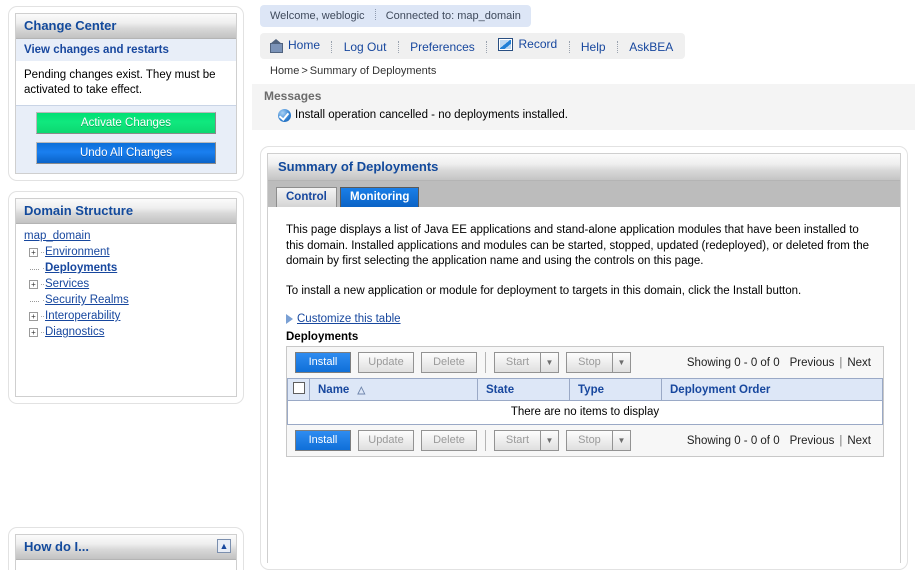  I want to click on stop-split-button: Stop ▼, so click(598, 362).